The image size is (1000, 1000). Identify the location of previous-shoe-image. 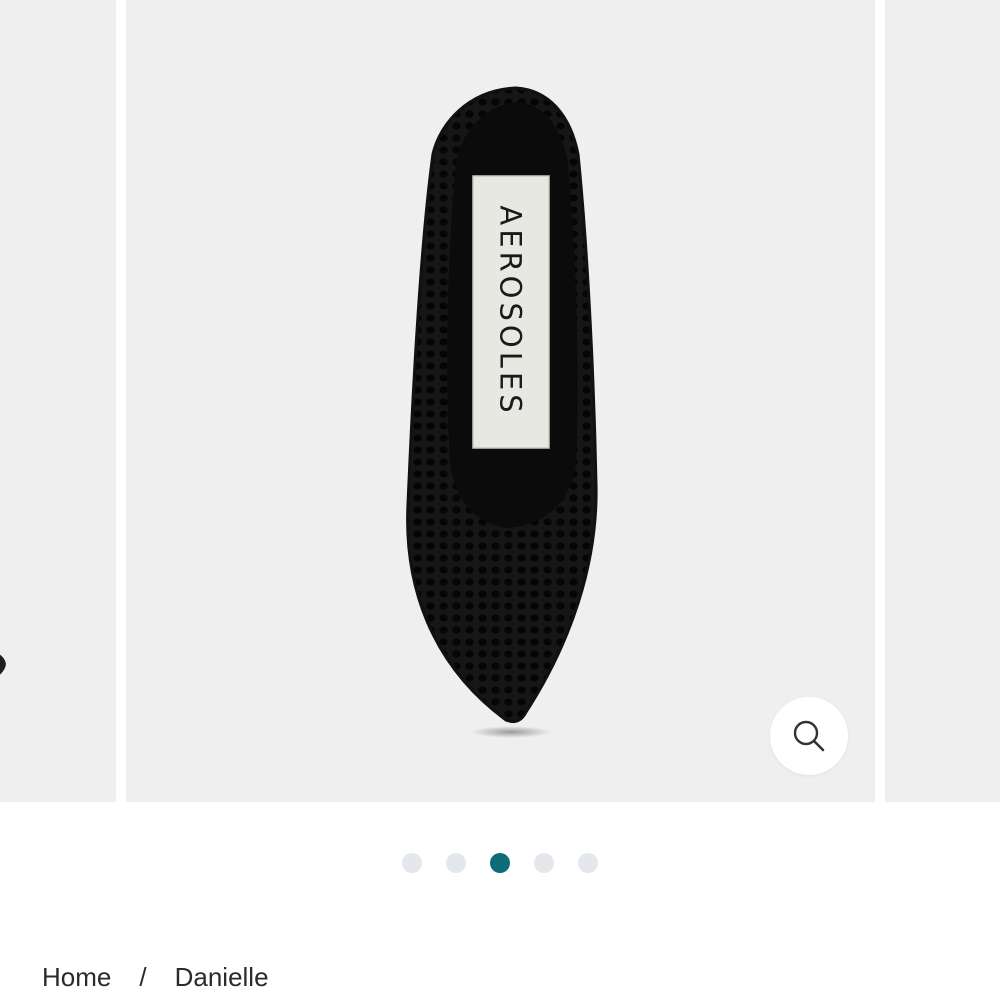
(3, 664).